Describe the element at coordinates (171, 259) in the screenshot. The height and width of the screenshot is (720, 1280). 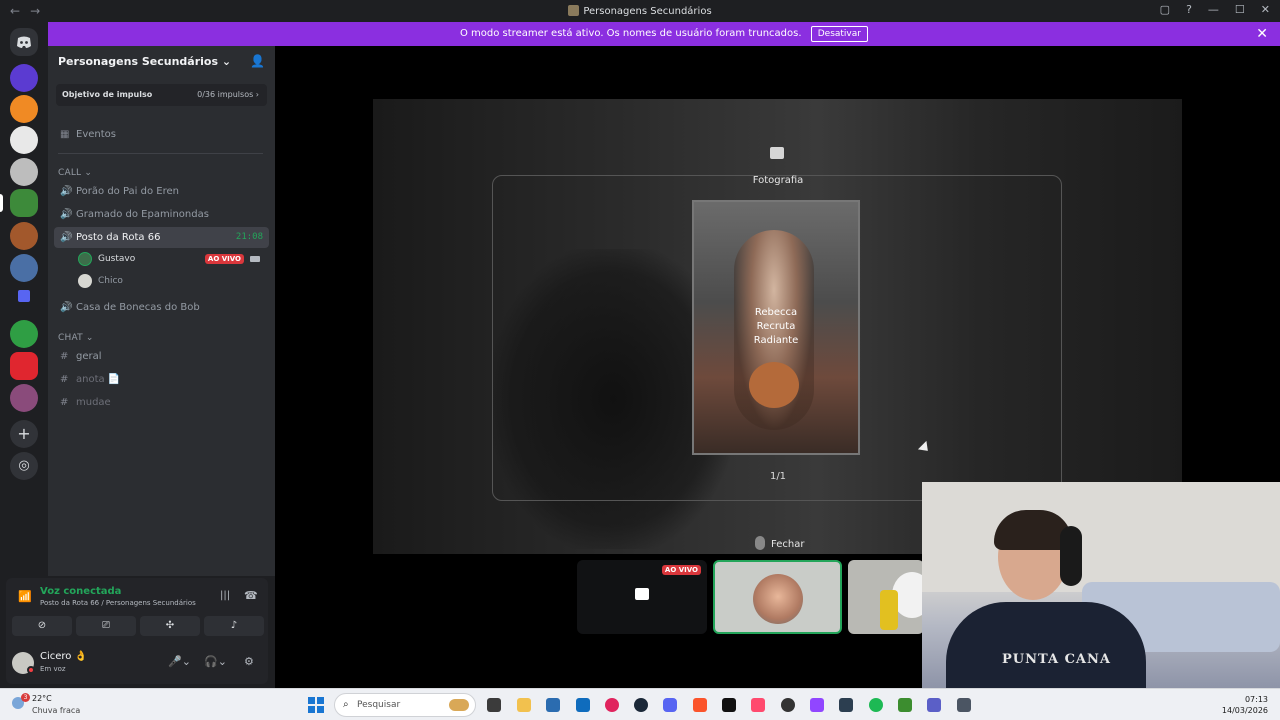
I see `voice-member: Gustavo AO VIVO` at that location.